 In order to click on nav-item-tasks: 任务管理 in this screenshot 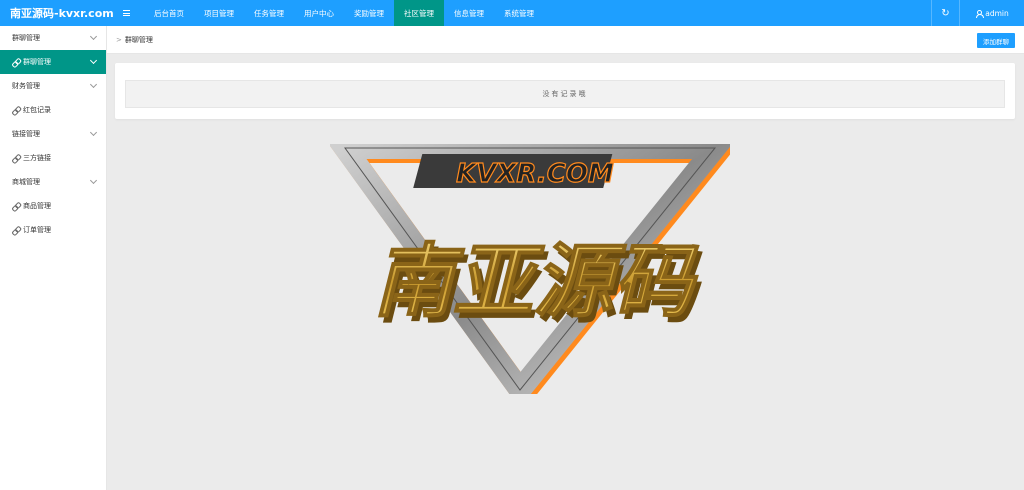, I will do `click(269, 13)`.